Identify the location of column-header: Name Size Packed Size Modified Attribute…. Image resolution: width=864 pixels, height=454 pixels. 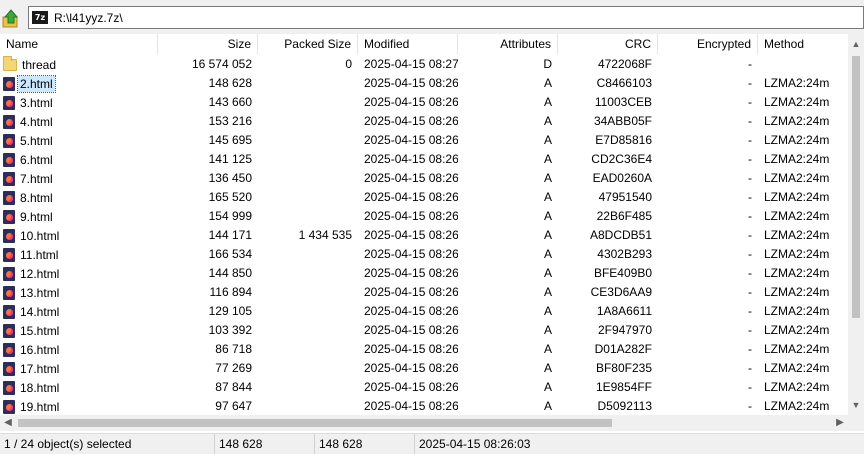
(424, 44).